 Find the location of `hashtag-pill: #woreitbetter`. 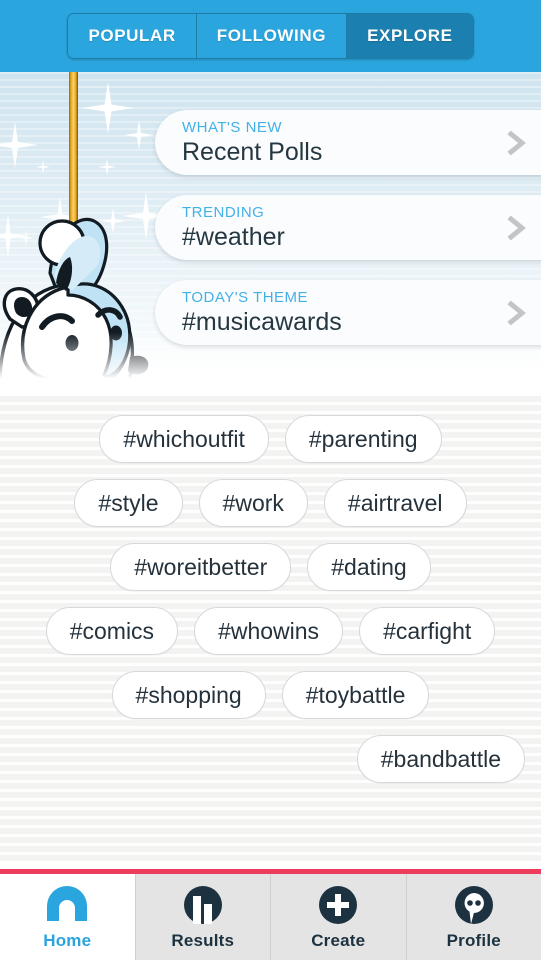

hashtag-pill: #woreitbetter is located at coordinates (201, 567).